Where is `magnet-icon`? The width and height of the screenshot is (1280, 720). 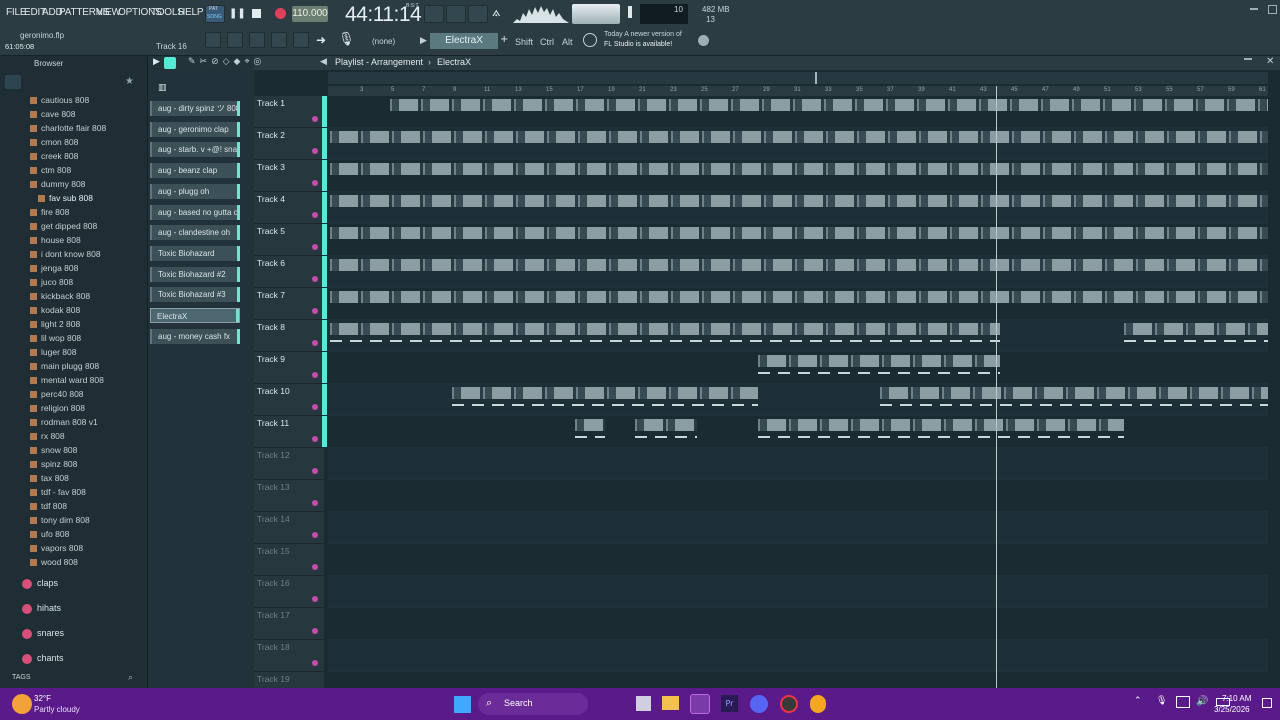 magnet-icon is located at coordinates (170, 63).